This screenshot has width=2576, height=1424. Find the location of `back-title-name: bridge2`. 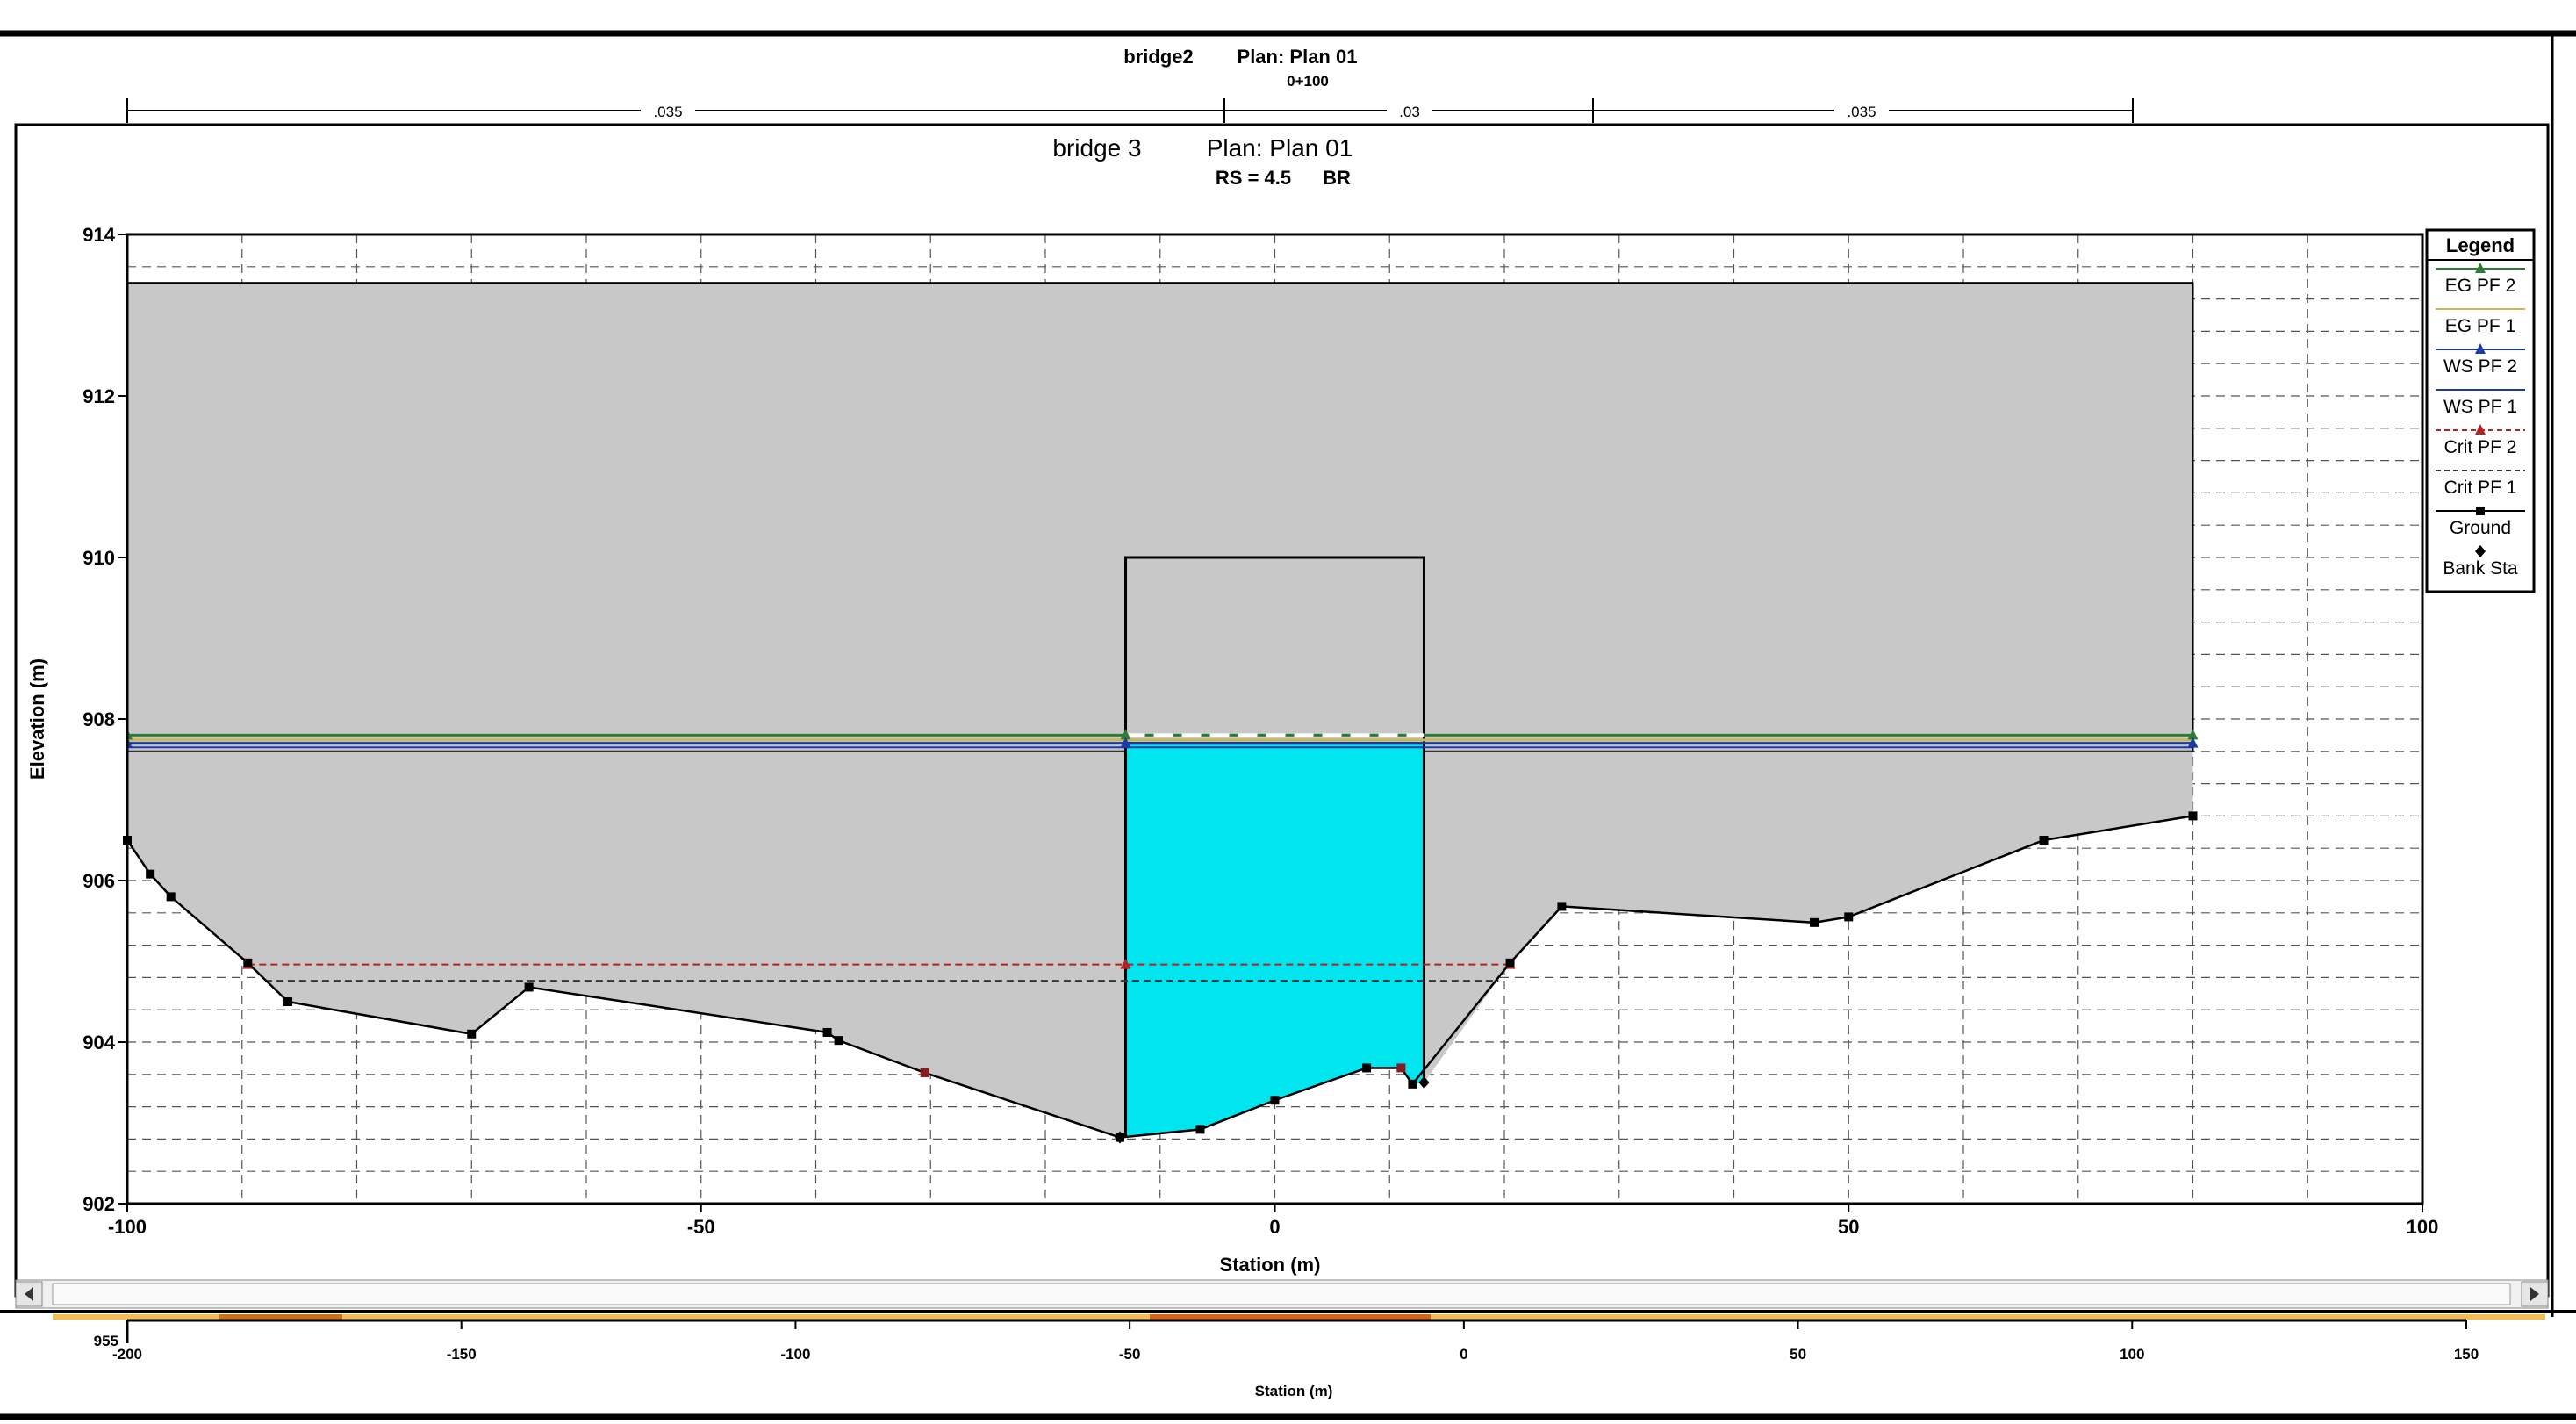

back-title-name: bridge2 is located at coordinates (1158, 57).